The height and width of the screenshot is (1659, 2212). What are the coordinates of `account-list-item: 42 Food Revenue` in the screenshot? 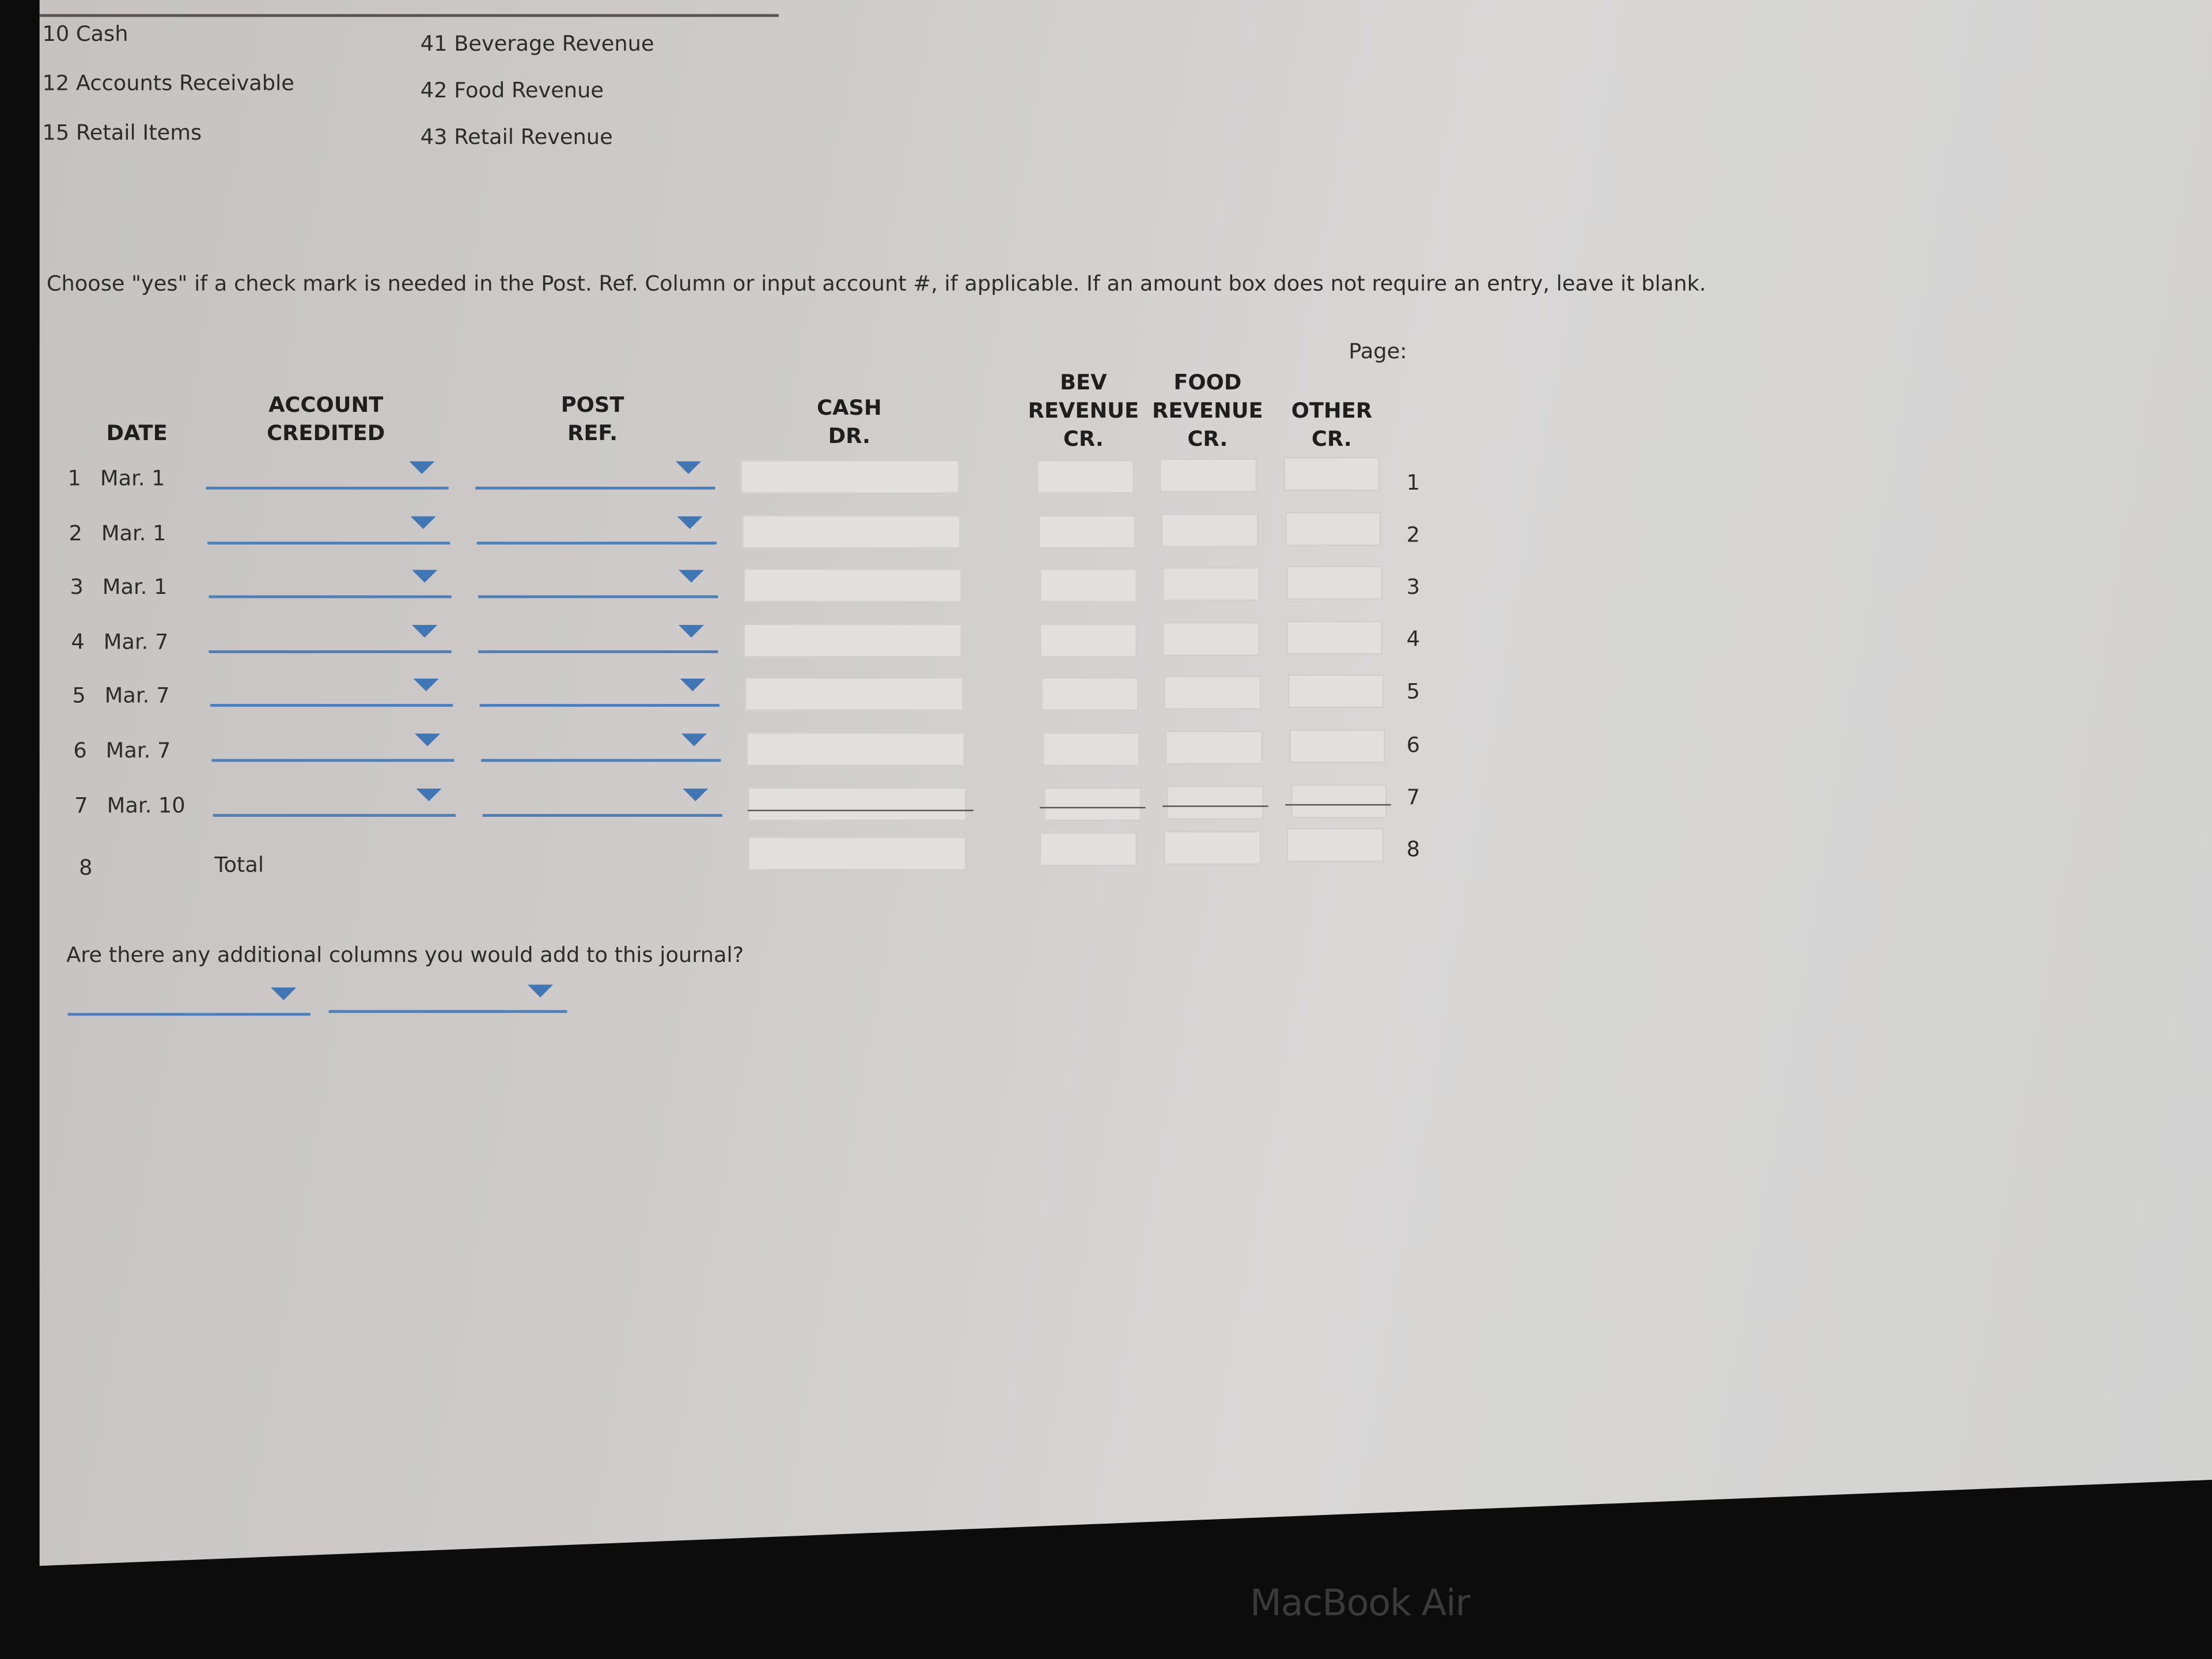 It's located at (512, 90).